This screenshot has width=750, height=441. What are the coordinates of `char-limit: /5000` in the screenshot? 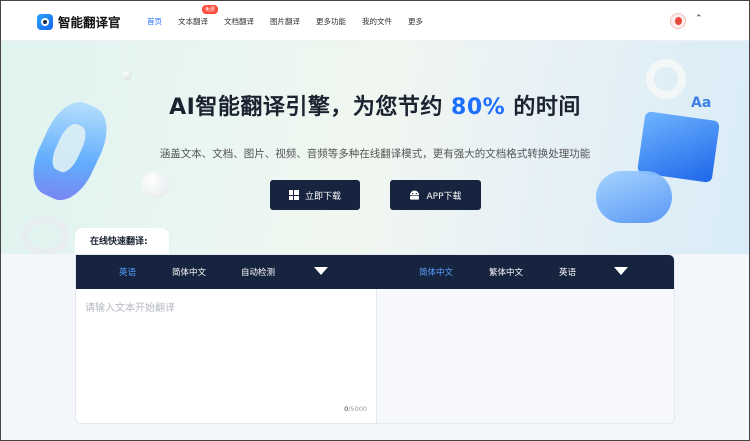 It's located at (357, 409).